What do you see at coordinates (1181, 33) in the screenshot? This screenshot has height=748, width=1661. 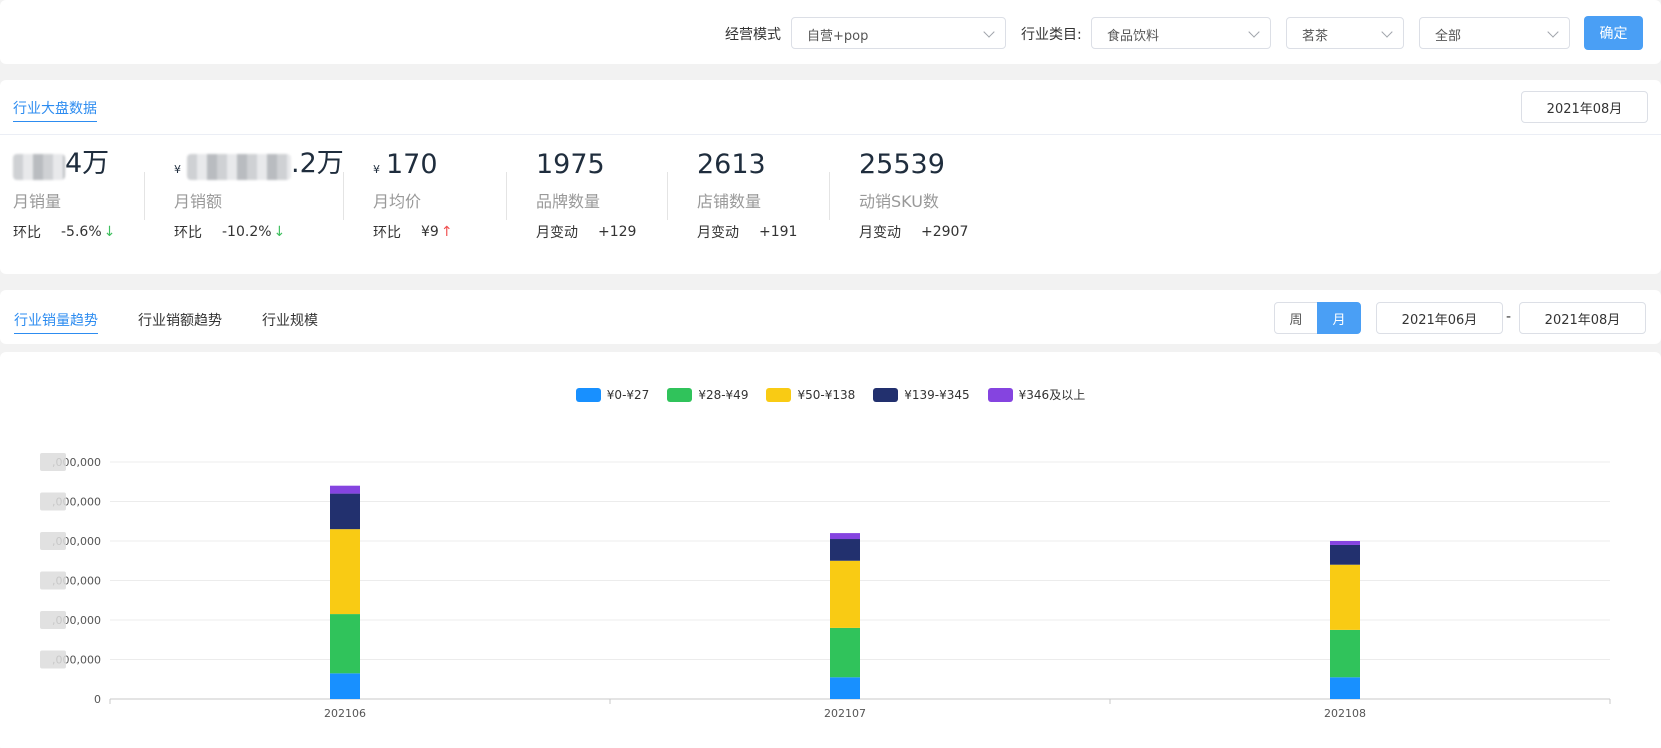 I see `category-l1-select: 食品饮料` at bounding box center [1181, 33].